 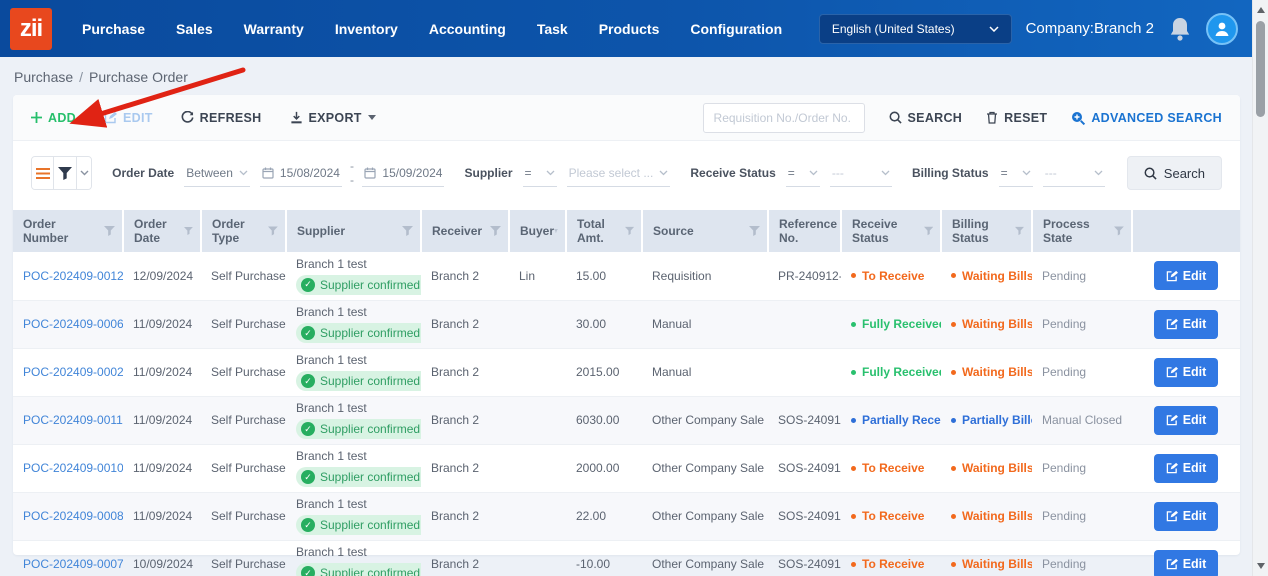 I want to click on billing-status-value-select: ---, so click(x=1073, y=173).